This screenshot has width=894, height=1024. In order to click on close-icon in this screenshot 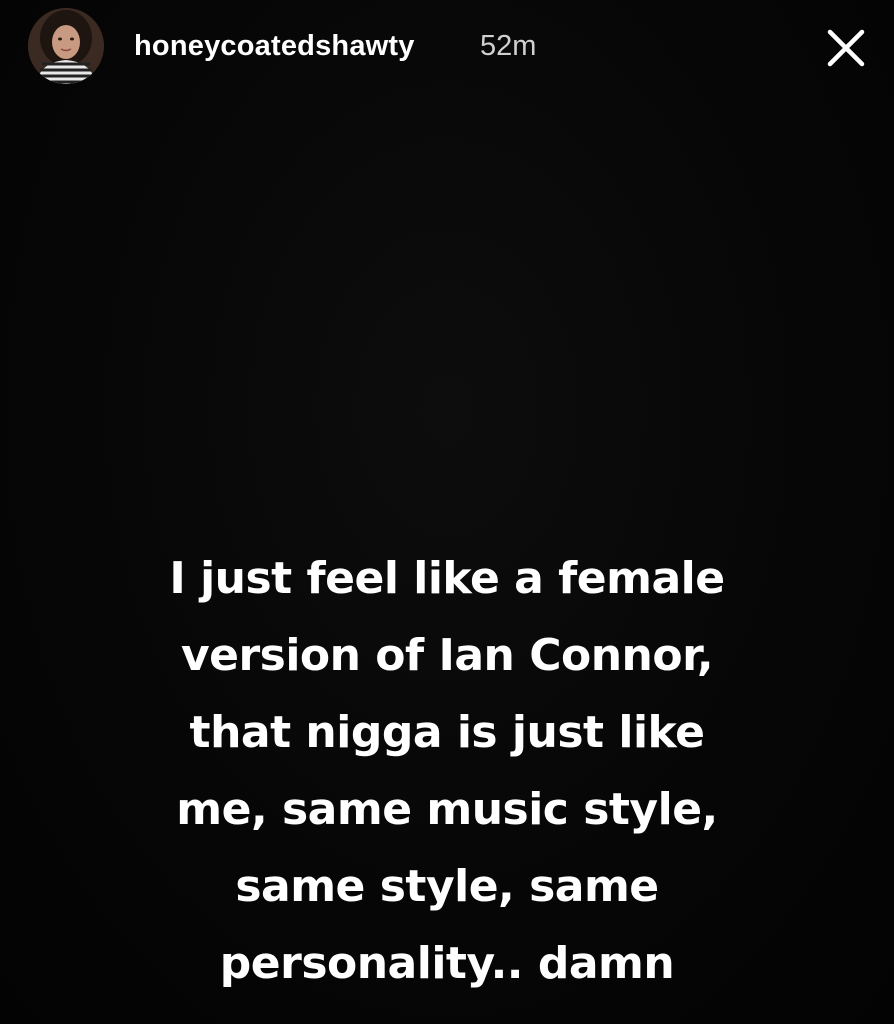, I will do `click(846, 48)`.